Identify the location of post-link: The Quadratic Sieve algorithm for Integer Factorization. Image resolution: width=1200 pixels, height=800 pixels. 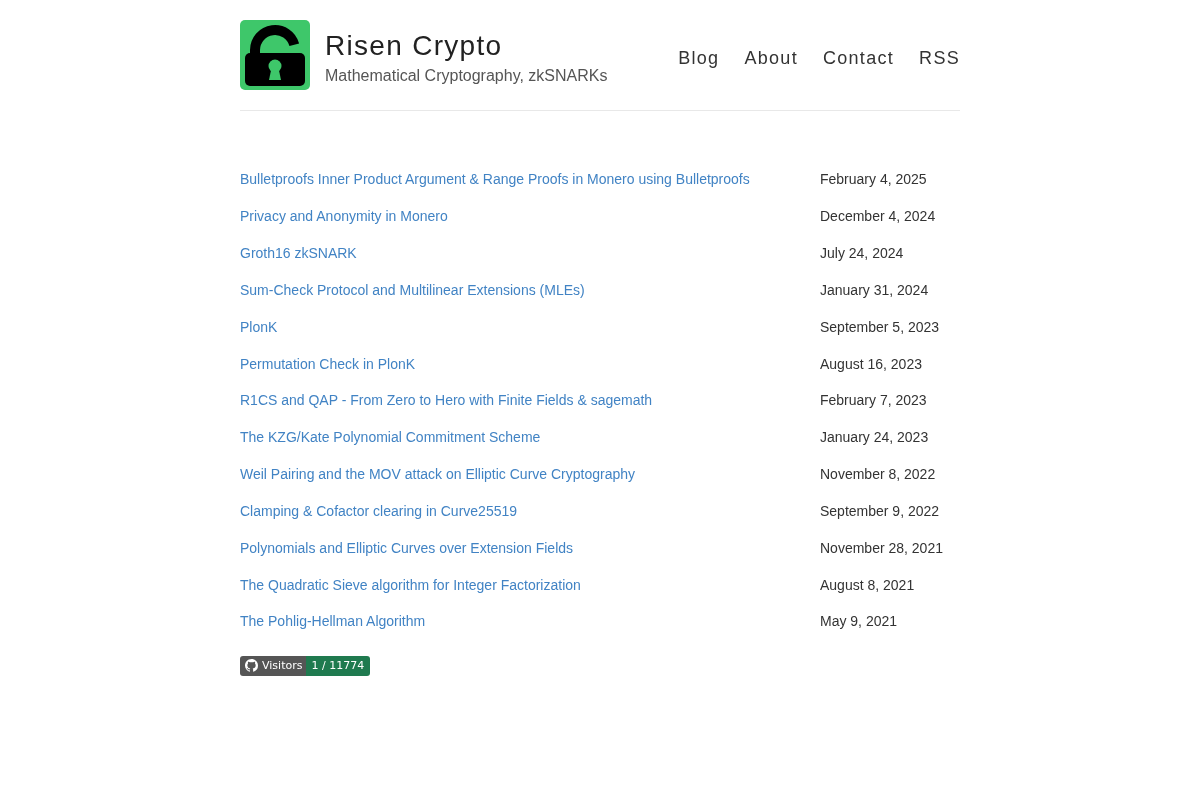
(530, 584).